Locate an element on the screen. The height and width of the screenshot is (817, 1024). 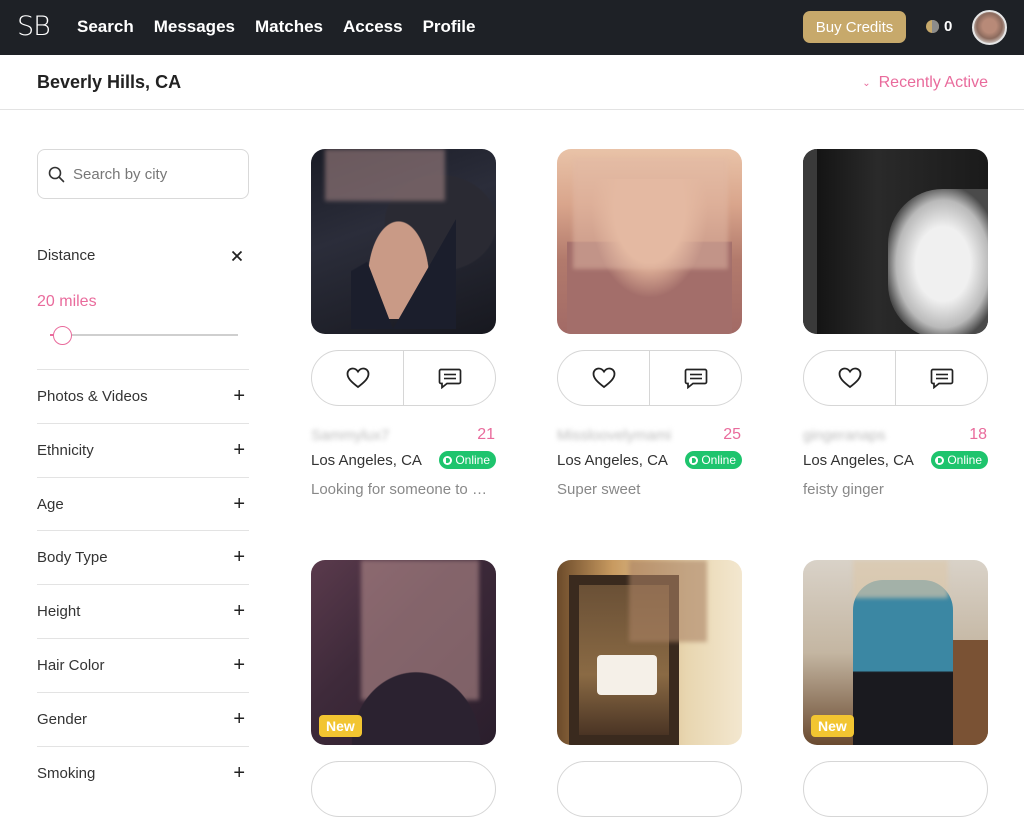
distance-filter-header: Distance is located at coordinates (143, 255).